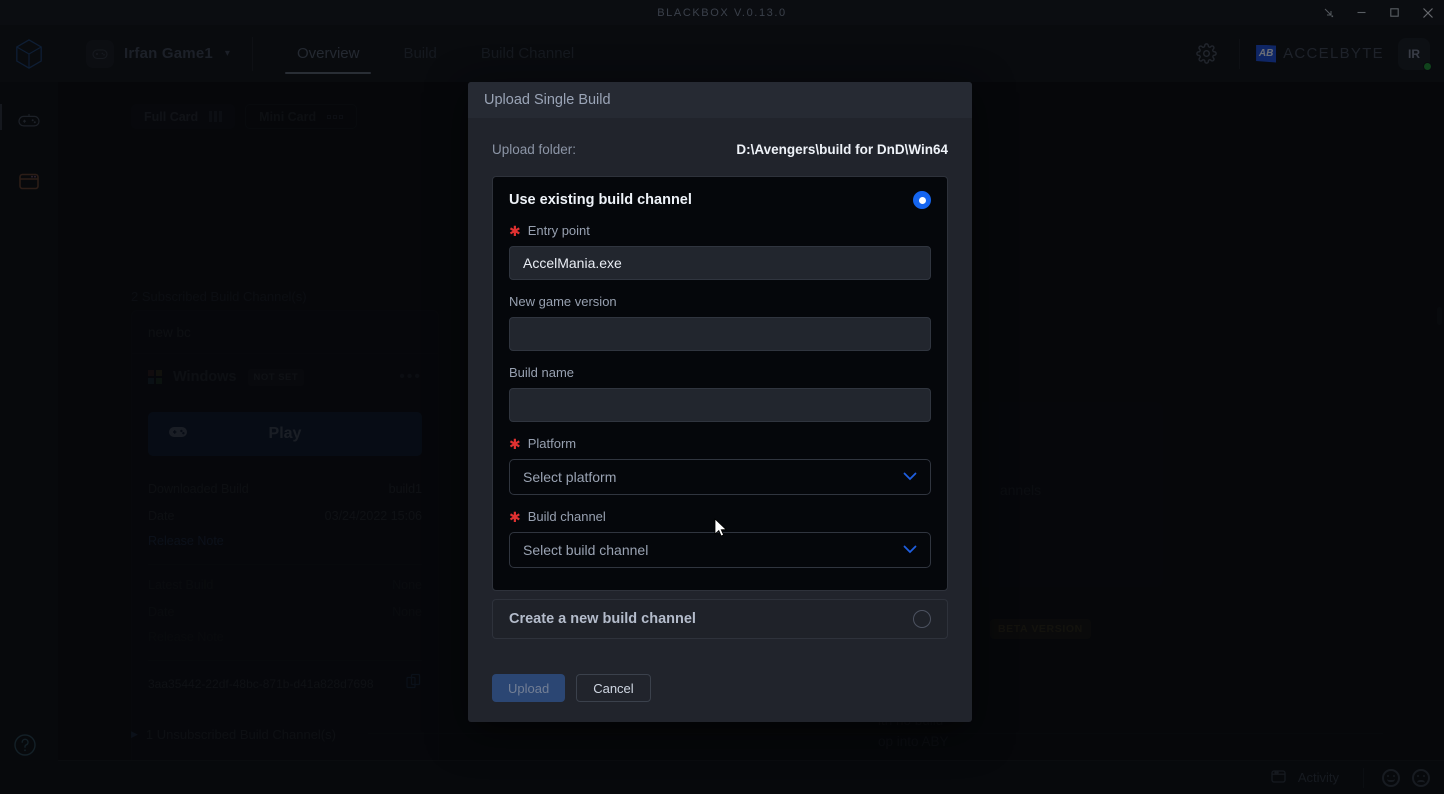 Image resolution: width=1444 pixels, height=794 pixels. I want to click on build-name-input, so click(720, 405).